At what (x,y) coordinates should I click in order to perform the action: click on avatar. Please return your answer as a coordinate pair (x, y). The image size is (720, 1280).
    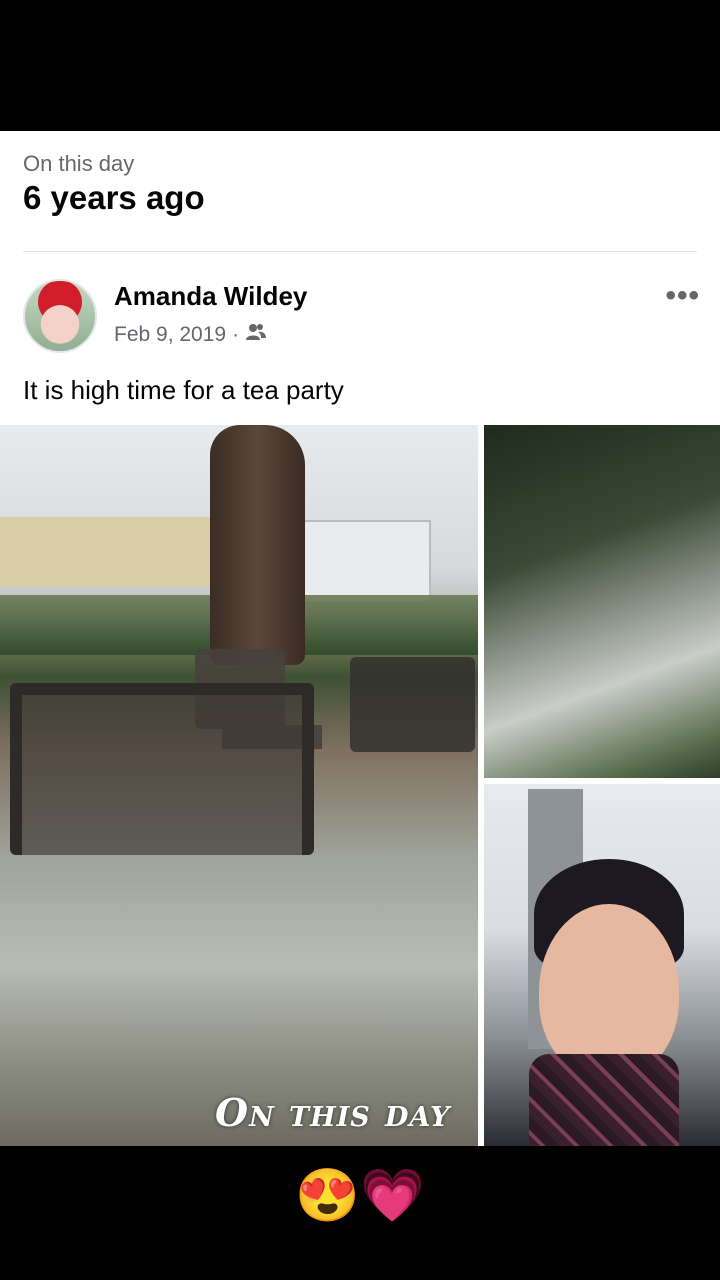
    Looking at the image, I should click on (60, 316).